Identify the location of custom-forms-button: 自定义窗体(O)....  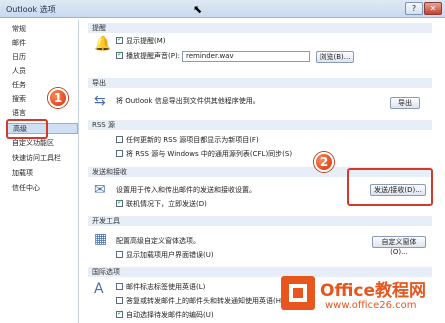
(399, 246).